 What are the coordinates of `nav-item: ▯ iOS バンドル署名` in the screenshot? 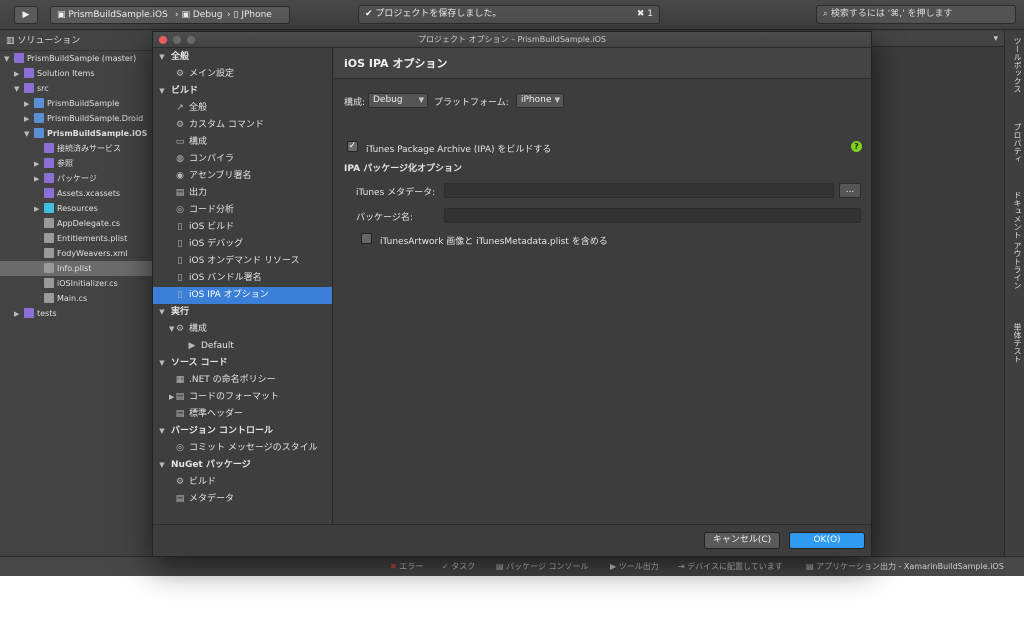 It's located at (242, 278).